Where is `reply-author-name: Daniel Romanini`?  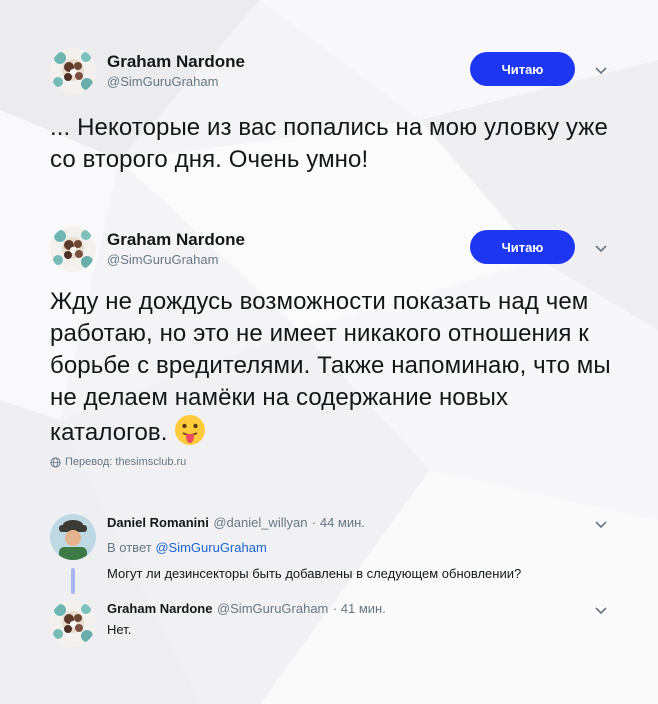 reply-author-name: Daniel Romanini is located at coordinates (158, 522).